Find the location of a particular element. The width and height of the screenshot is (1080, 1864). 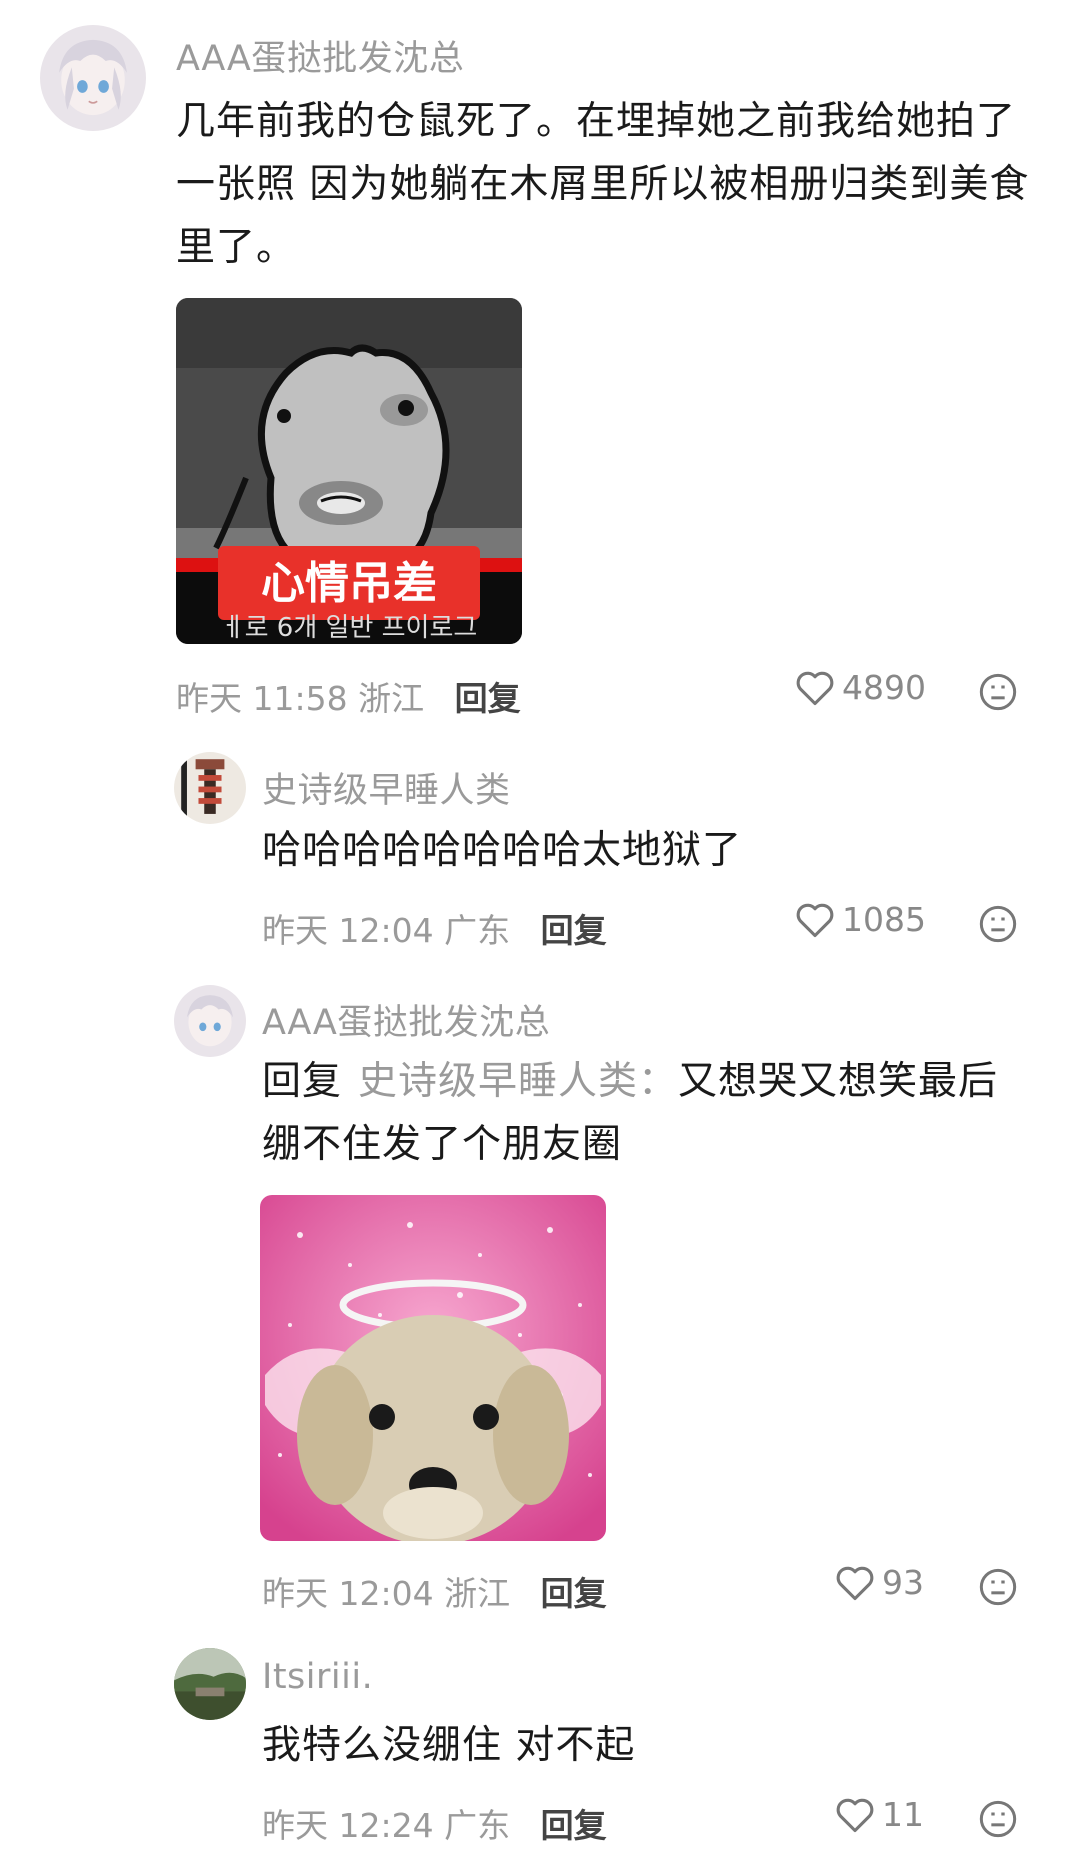

comment-image-angel-puppy is located at coordinates (433, 1368).